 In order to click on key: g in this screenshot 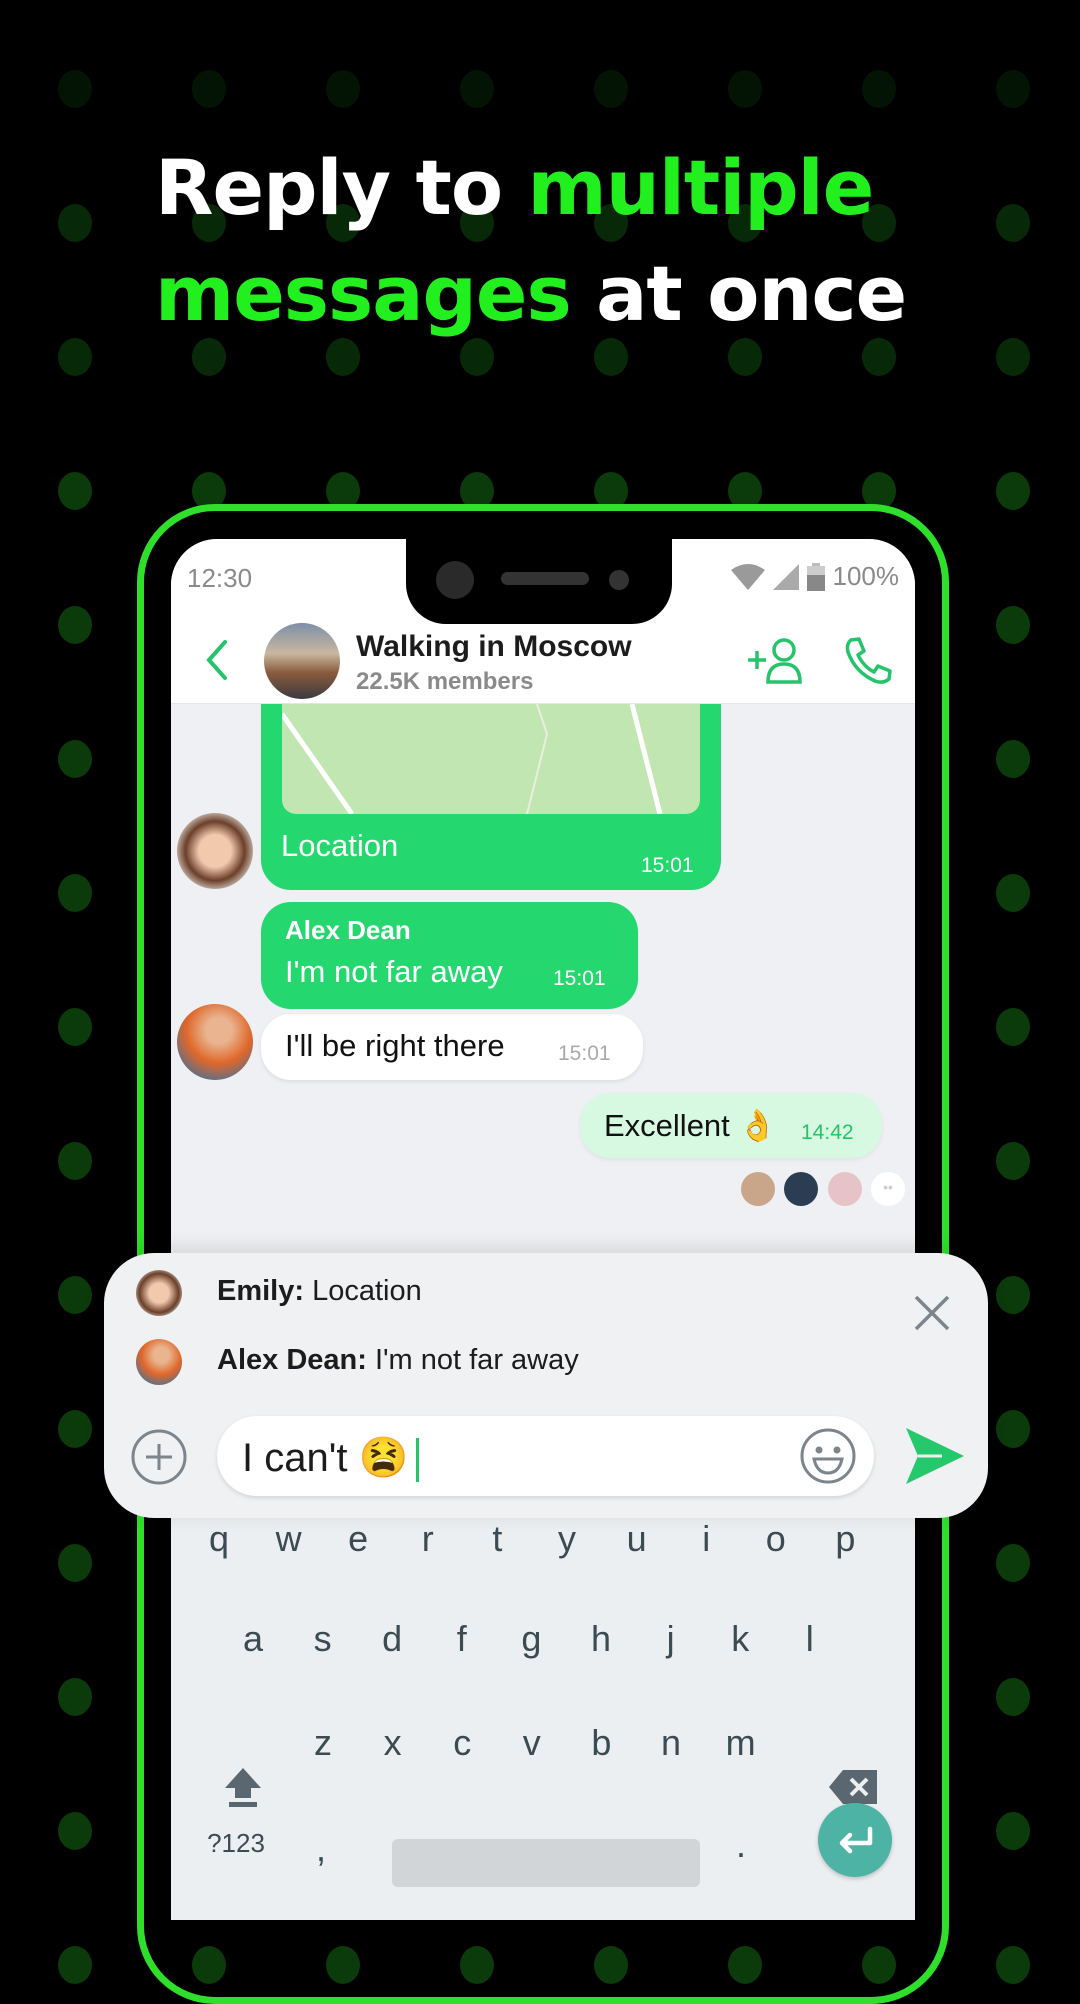, I will do `click(531, 1639)`.